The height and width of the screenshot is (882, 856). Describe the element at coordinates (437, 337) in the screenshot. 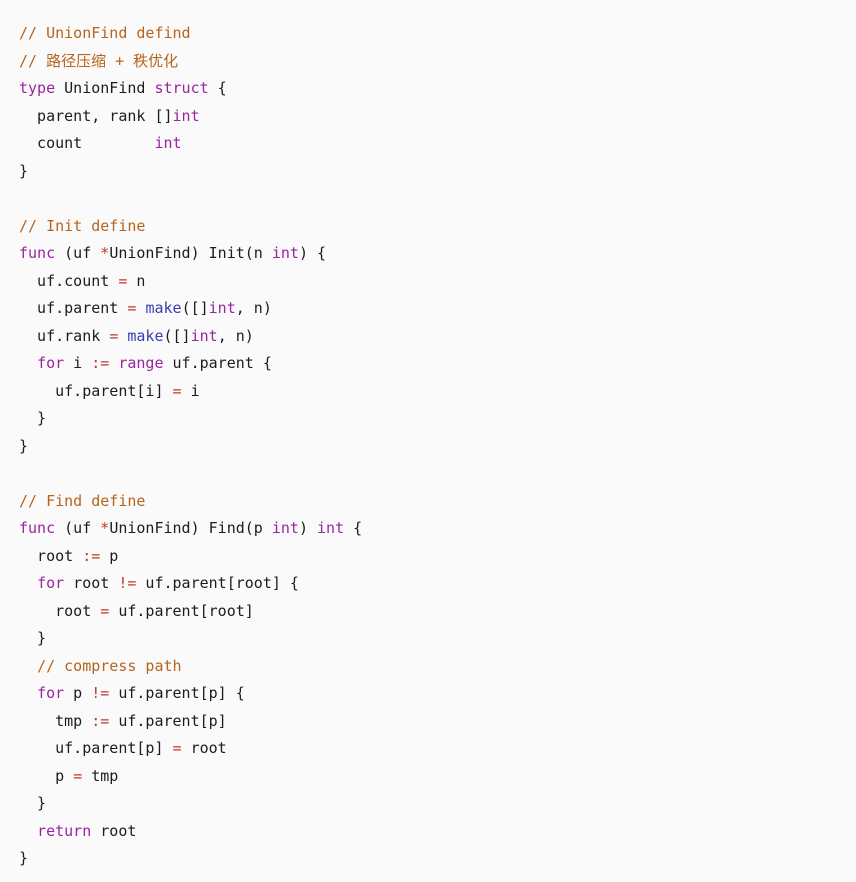

I see `code-line: uf.rank = make([]int, n)` at that location.